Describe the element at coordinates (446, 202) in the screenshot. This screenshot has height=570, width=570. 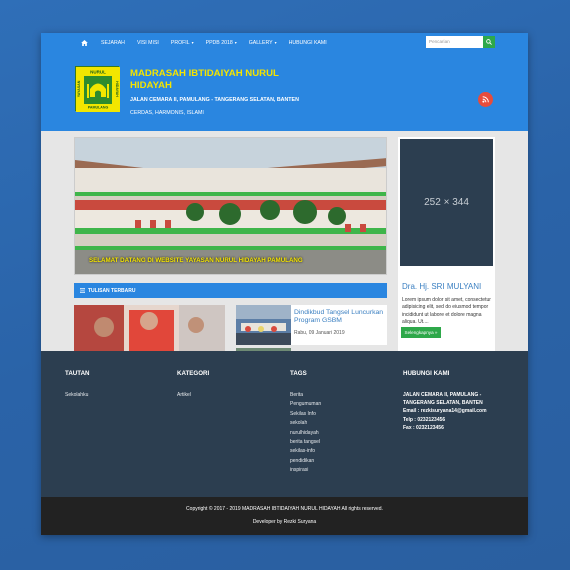
I see `principal-photo-placeholder: 252 × 344` at that location.